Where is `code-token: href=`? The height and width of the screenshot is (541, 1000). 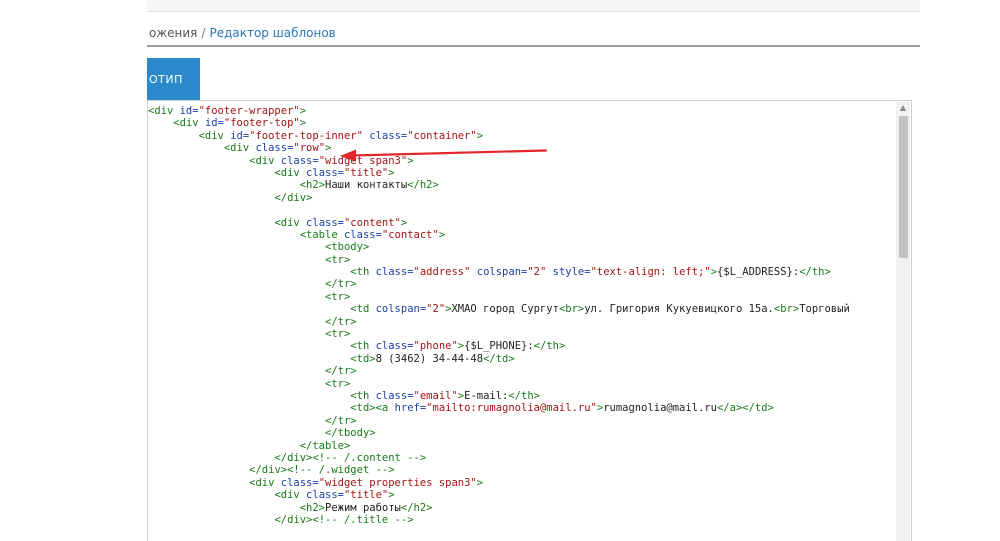
code-token: href= is located at coordinates (410, 408).